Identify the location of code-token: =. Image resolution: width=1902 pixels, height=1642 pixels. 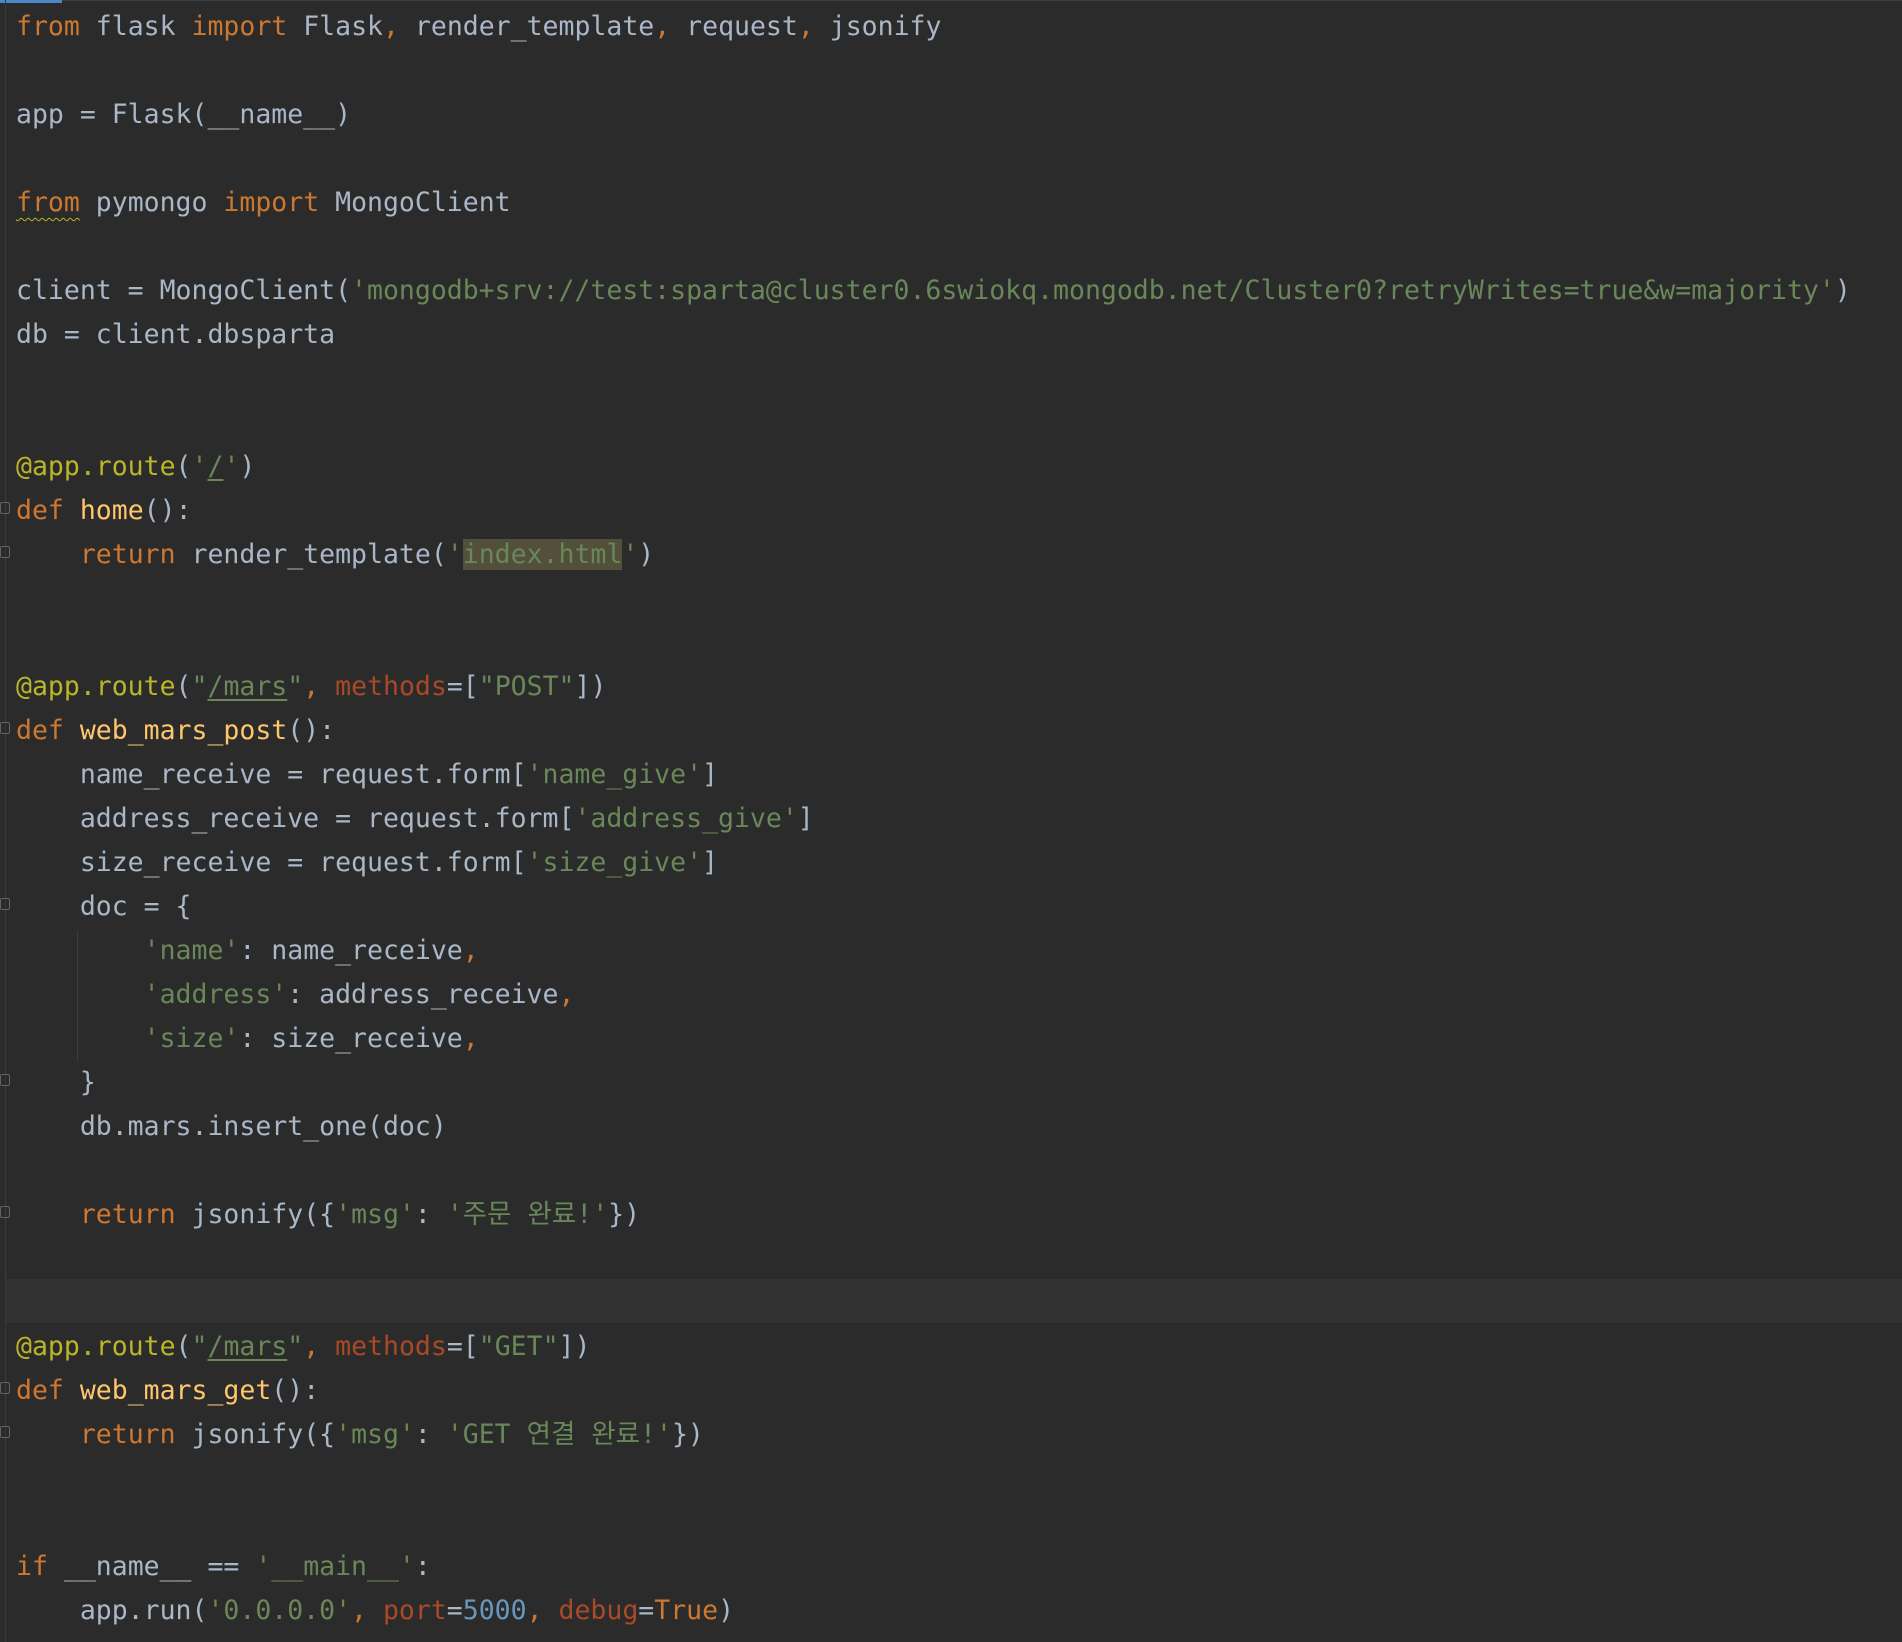
(646, 1610).